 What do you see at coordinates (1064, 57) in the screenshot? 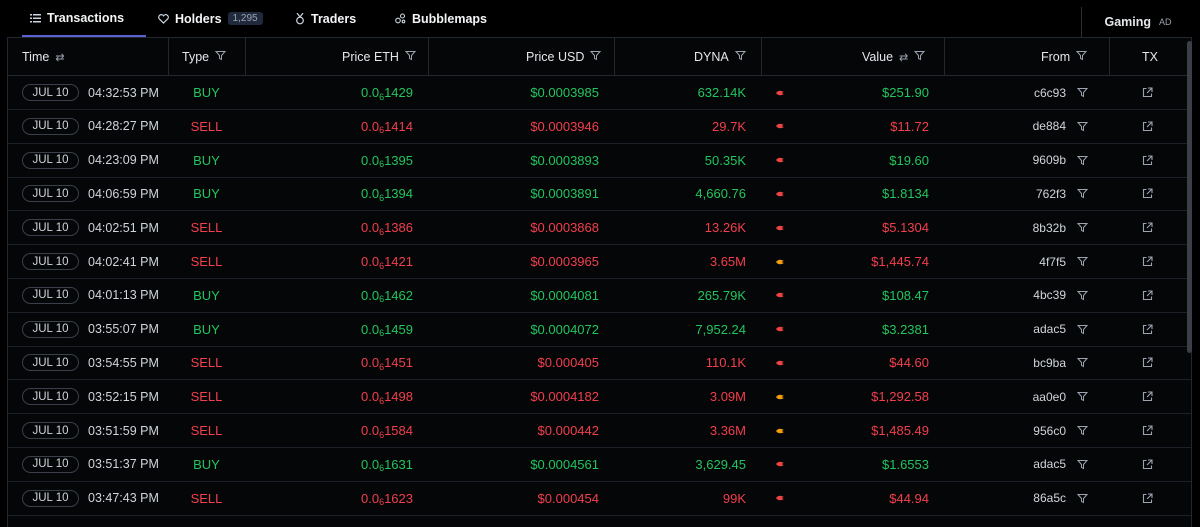
I see `col-from: From` at bounding box center [1064, 57].